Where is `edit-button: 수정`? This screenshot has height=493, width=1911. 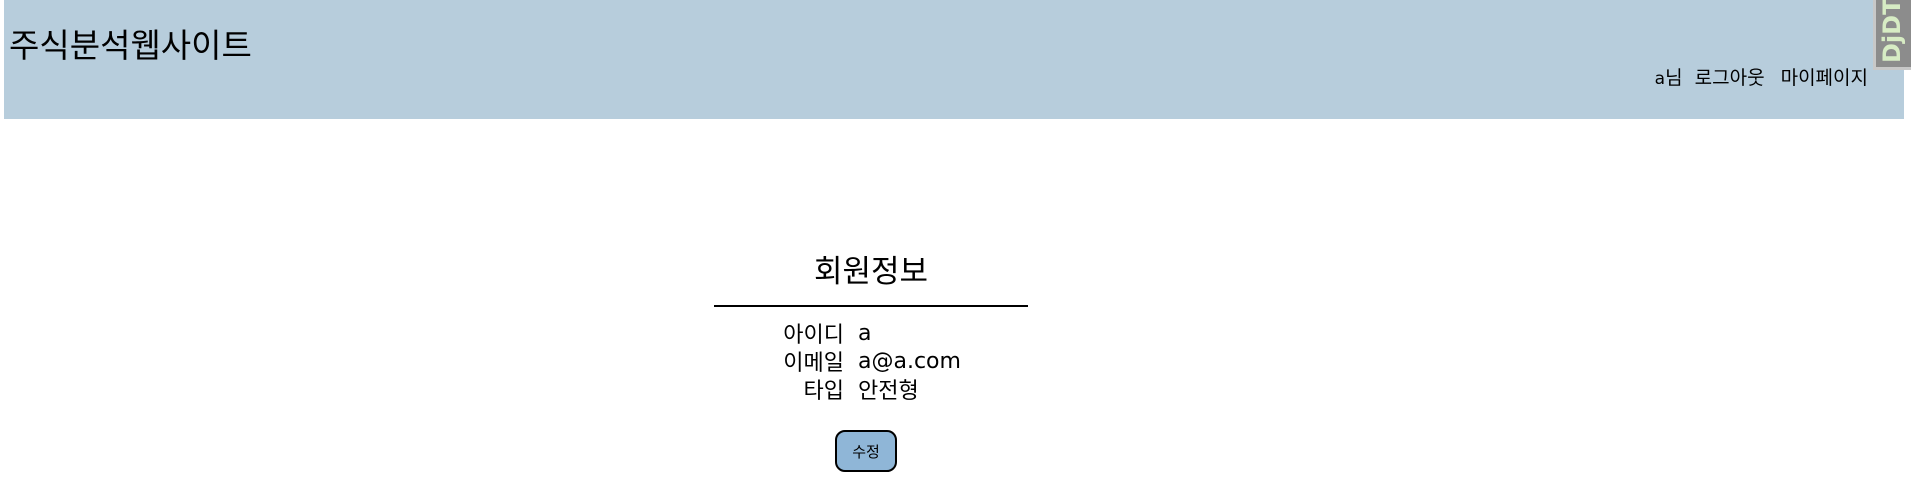 edit-button: 수정 is located at coordinates (866, 451).